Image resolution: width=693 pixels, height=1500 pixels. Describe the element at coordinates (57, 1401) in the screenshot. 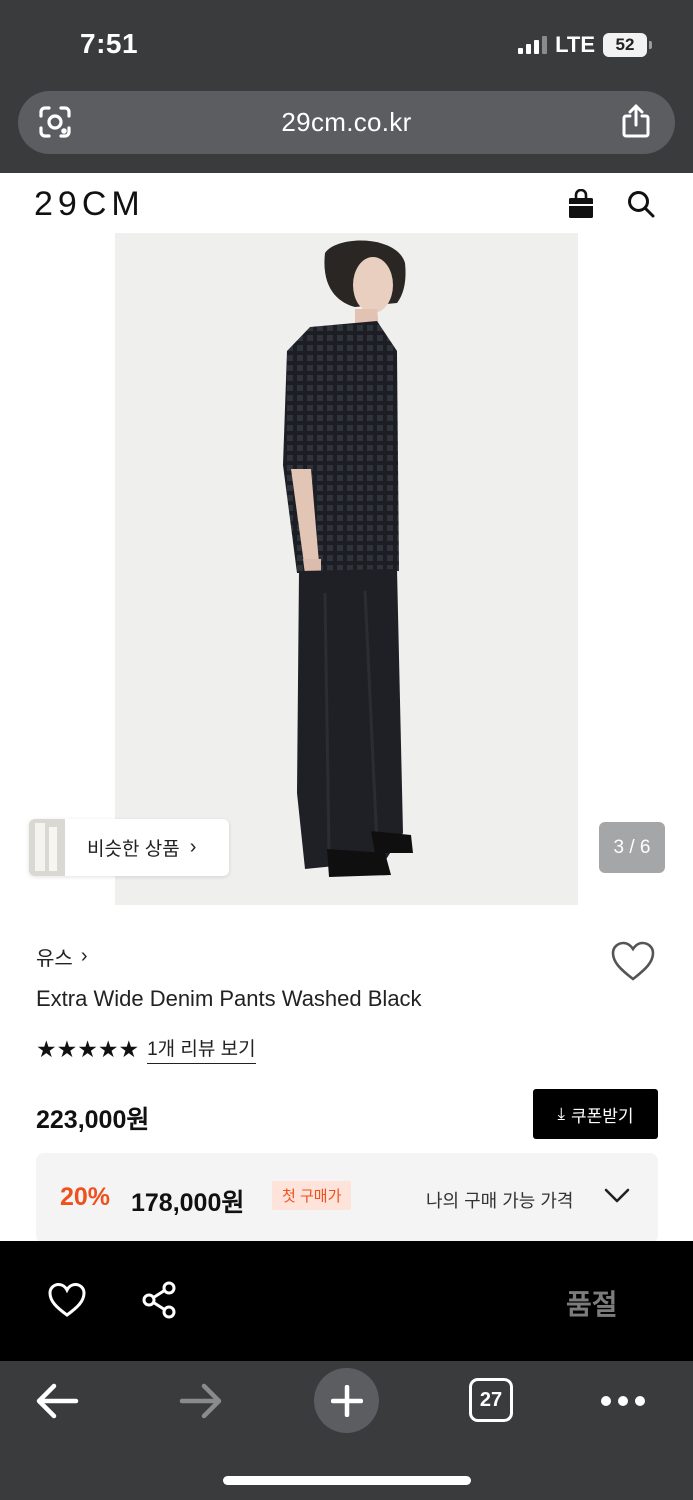

I see `back-arrow-icon` at that location.